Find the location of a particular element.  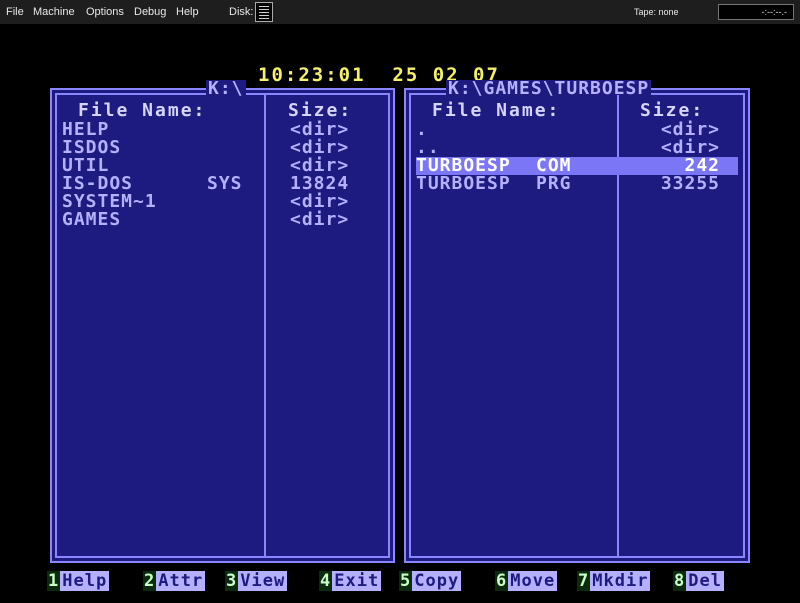

function-key-number: 3 is located at coordinates (232, 581).